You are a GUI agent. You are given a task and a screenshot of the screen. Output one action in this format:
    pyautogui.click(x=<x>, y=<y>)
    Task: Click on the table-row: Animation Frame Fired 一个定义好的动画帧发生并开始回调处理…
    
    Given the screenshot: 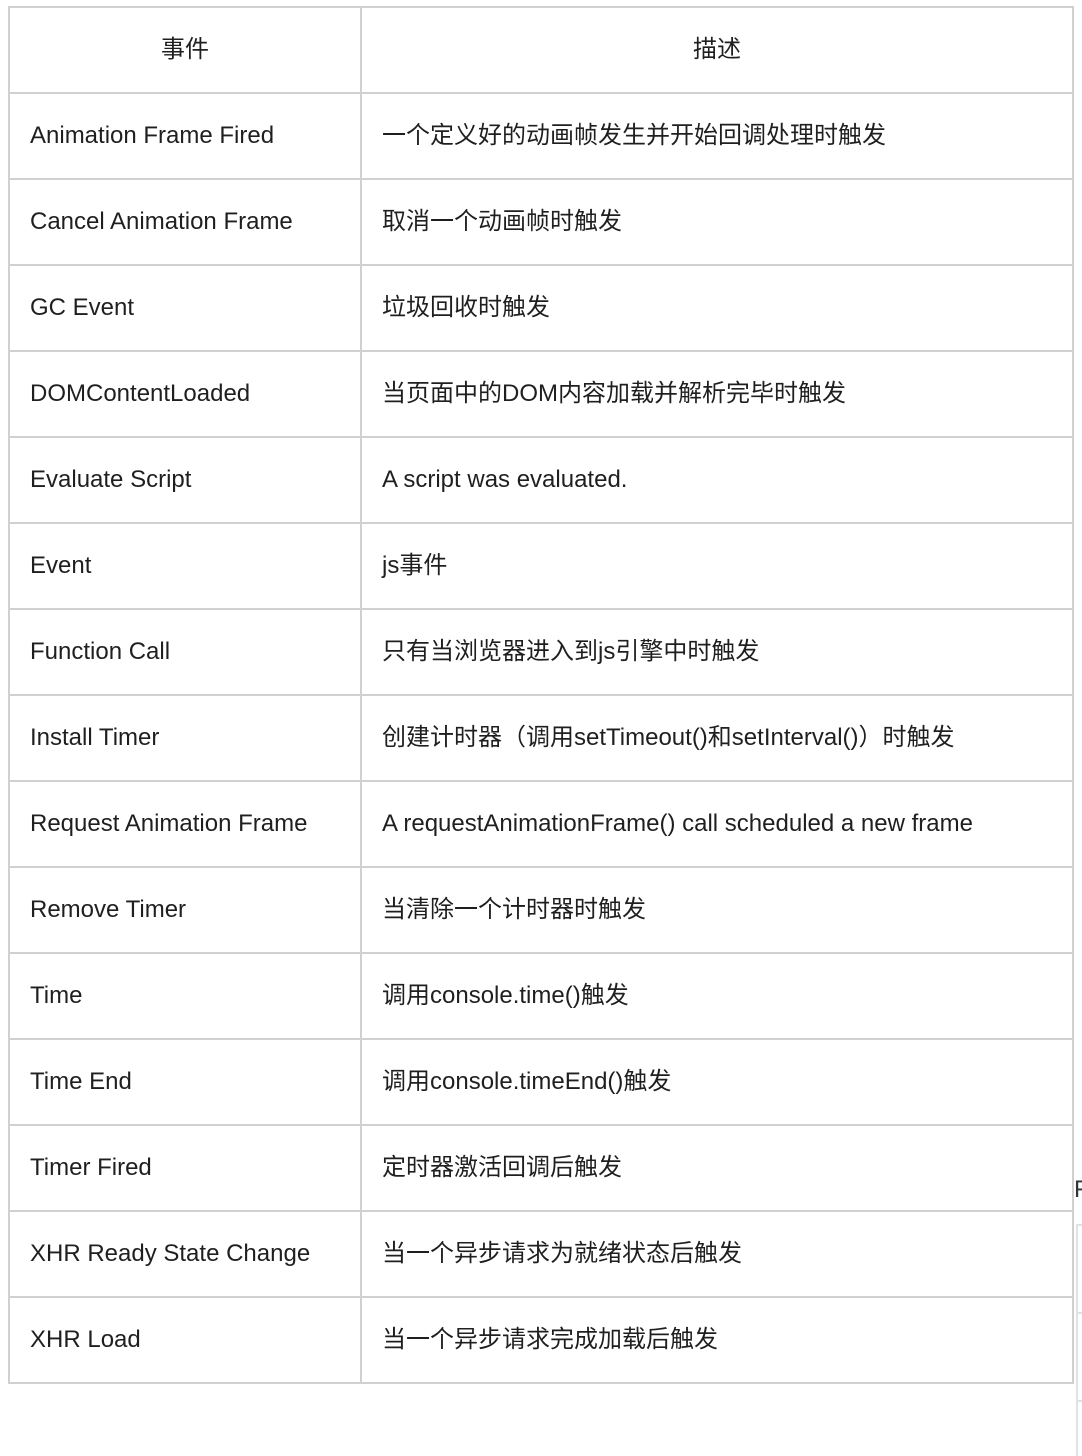 What is the action you would take?
    pyautogui.click(x=541, y=136)
    